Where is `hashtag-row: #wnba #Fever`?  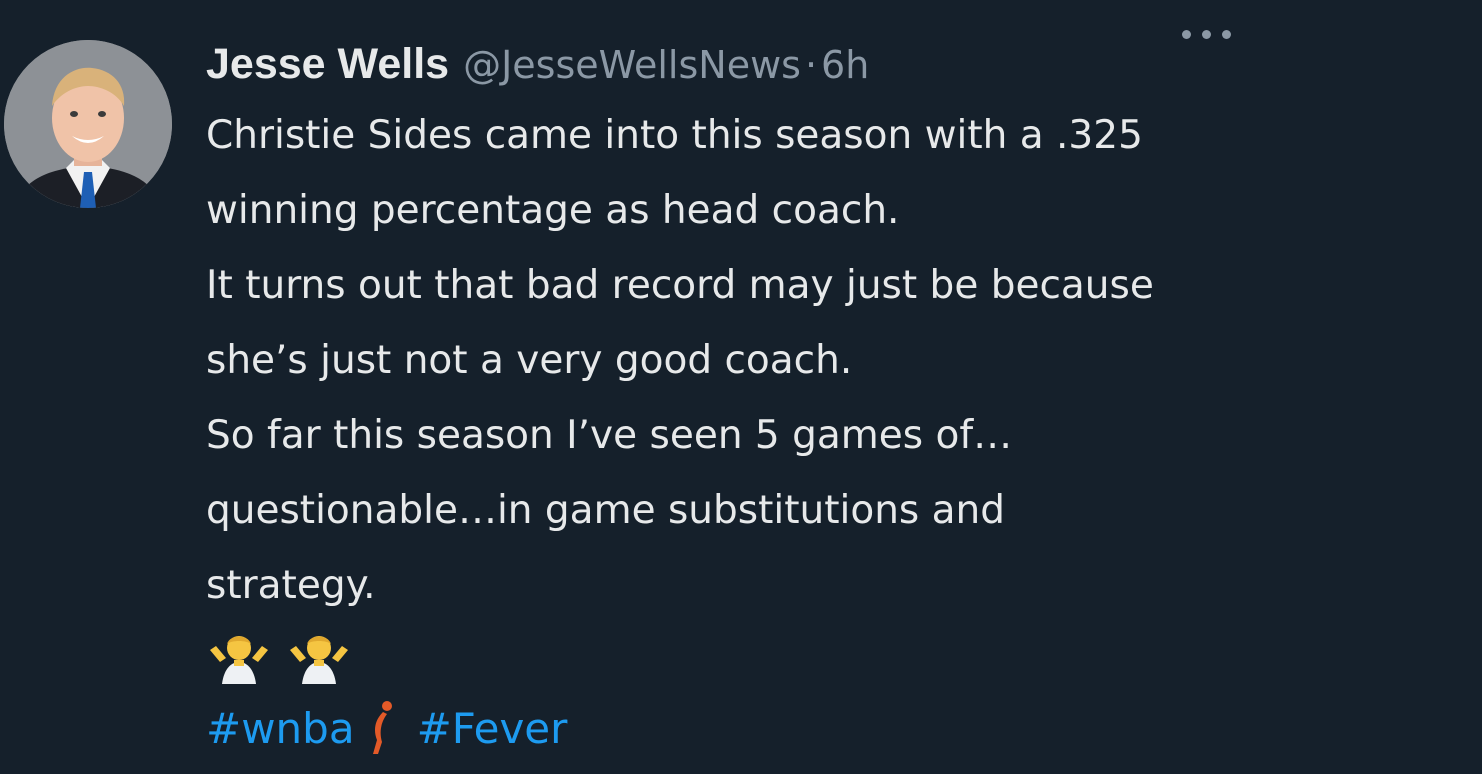
hashtag-row: #wnba #Fever is located at coordinates (831, 728).